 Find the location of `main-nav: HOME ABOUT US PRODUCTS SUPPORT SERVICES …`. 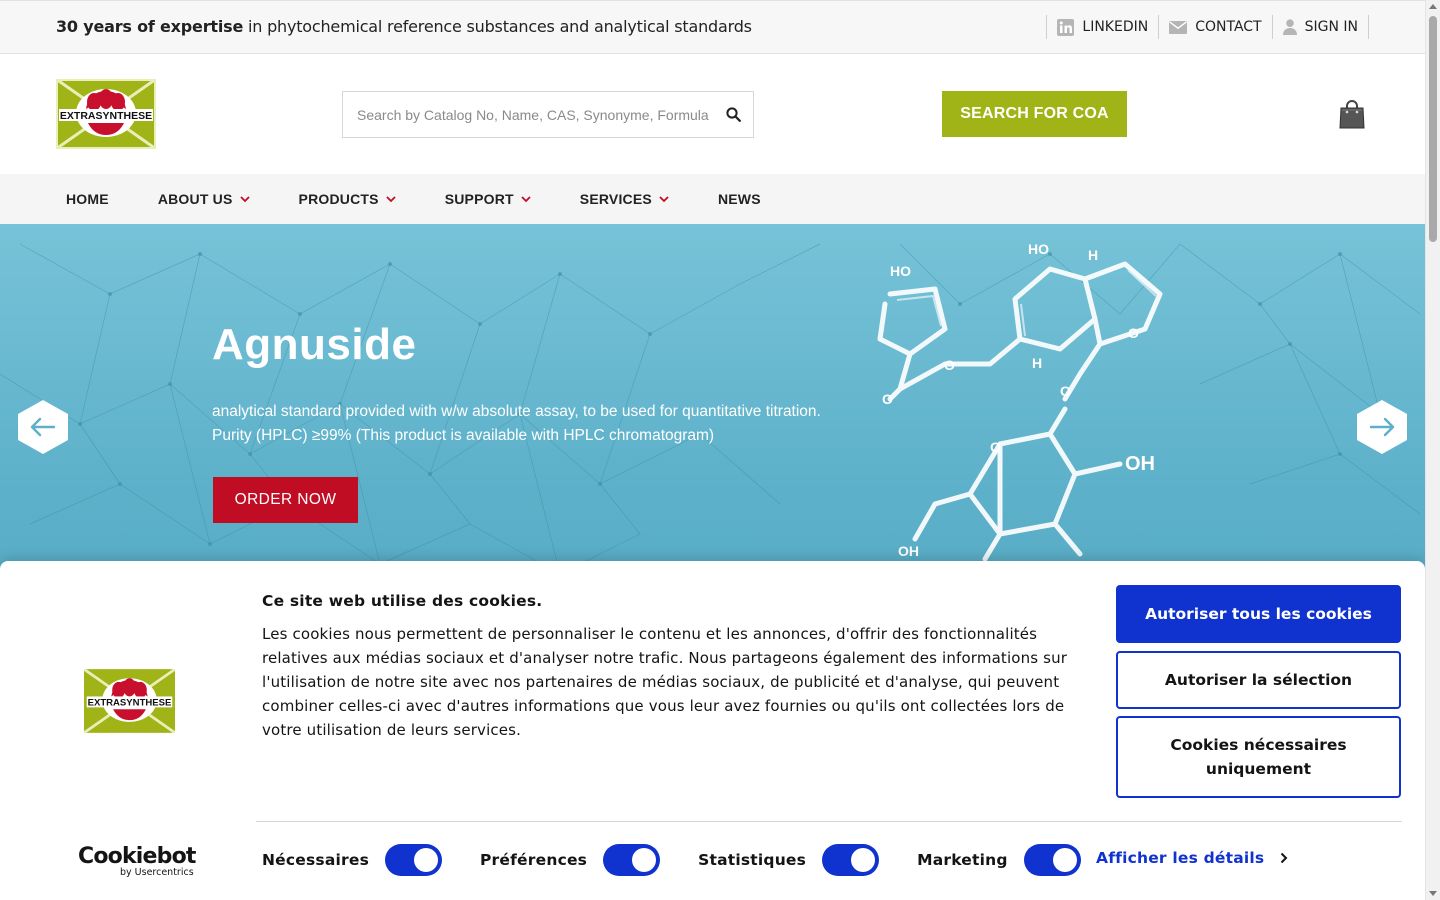

main-nav: HOME ABOUT US PRODUCTS SUPPORT SERVICES … is located at coordinates (712, 199).